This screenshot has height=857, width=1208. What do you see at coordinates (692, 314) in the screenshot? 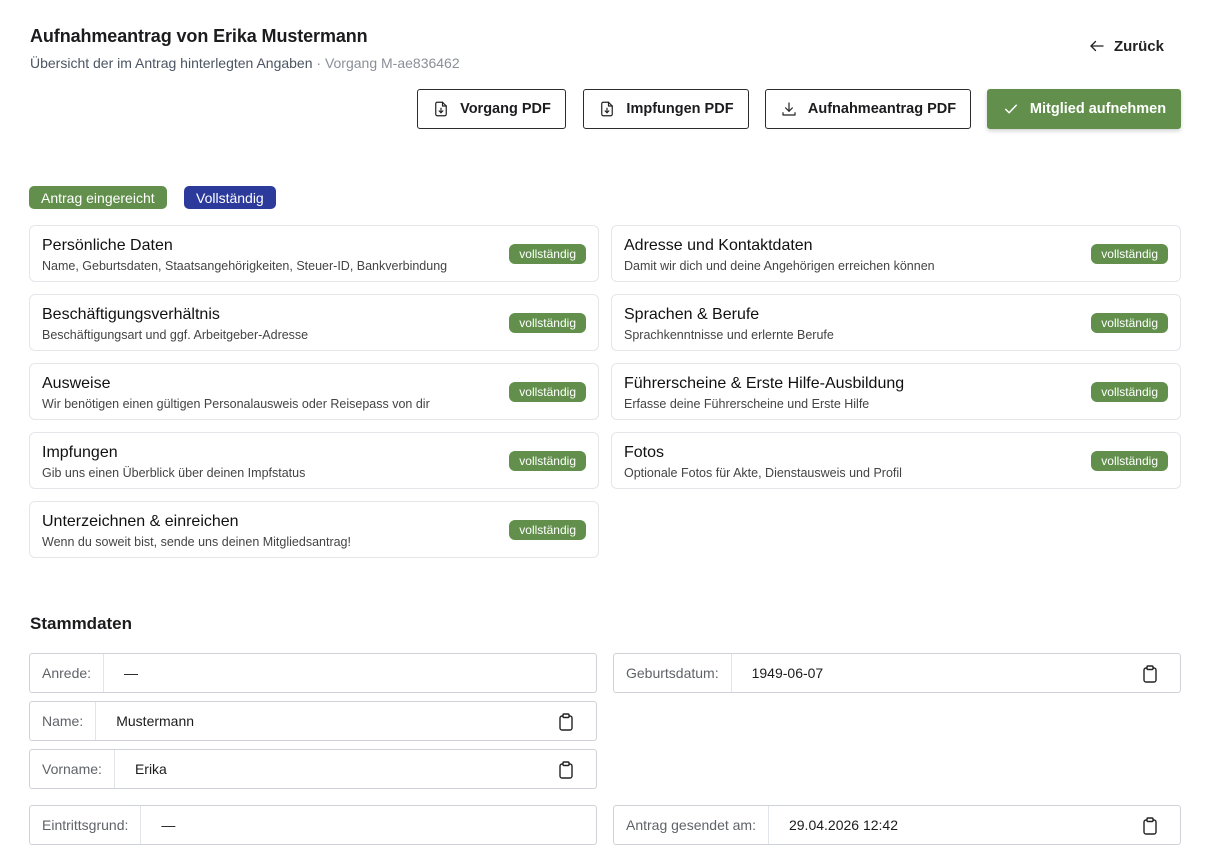
I see `section-title: Sprachen & Berufe` at bounding box center [692, 314].